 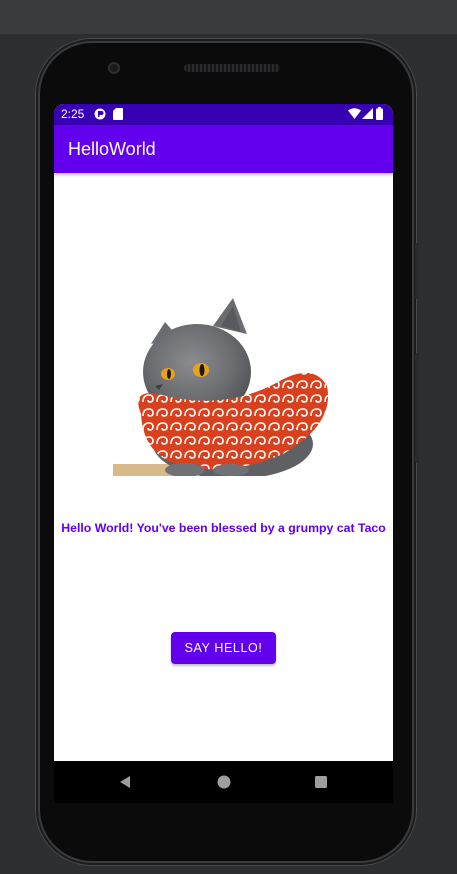 I want to click on signal-icon, so click(x=367, y=115).